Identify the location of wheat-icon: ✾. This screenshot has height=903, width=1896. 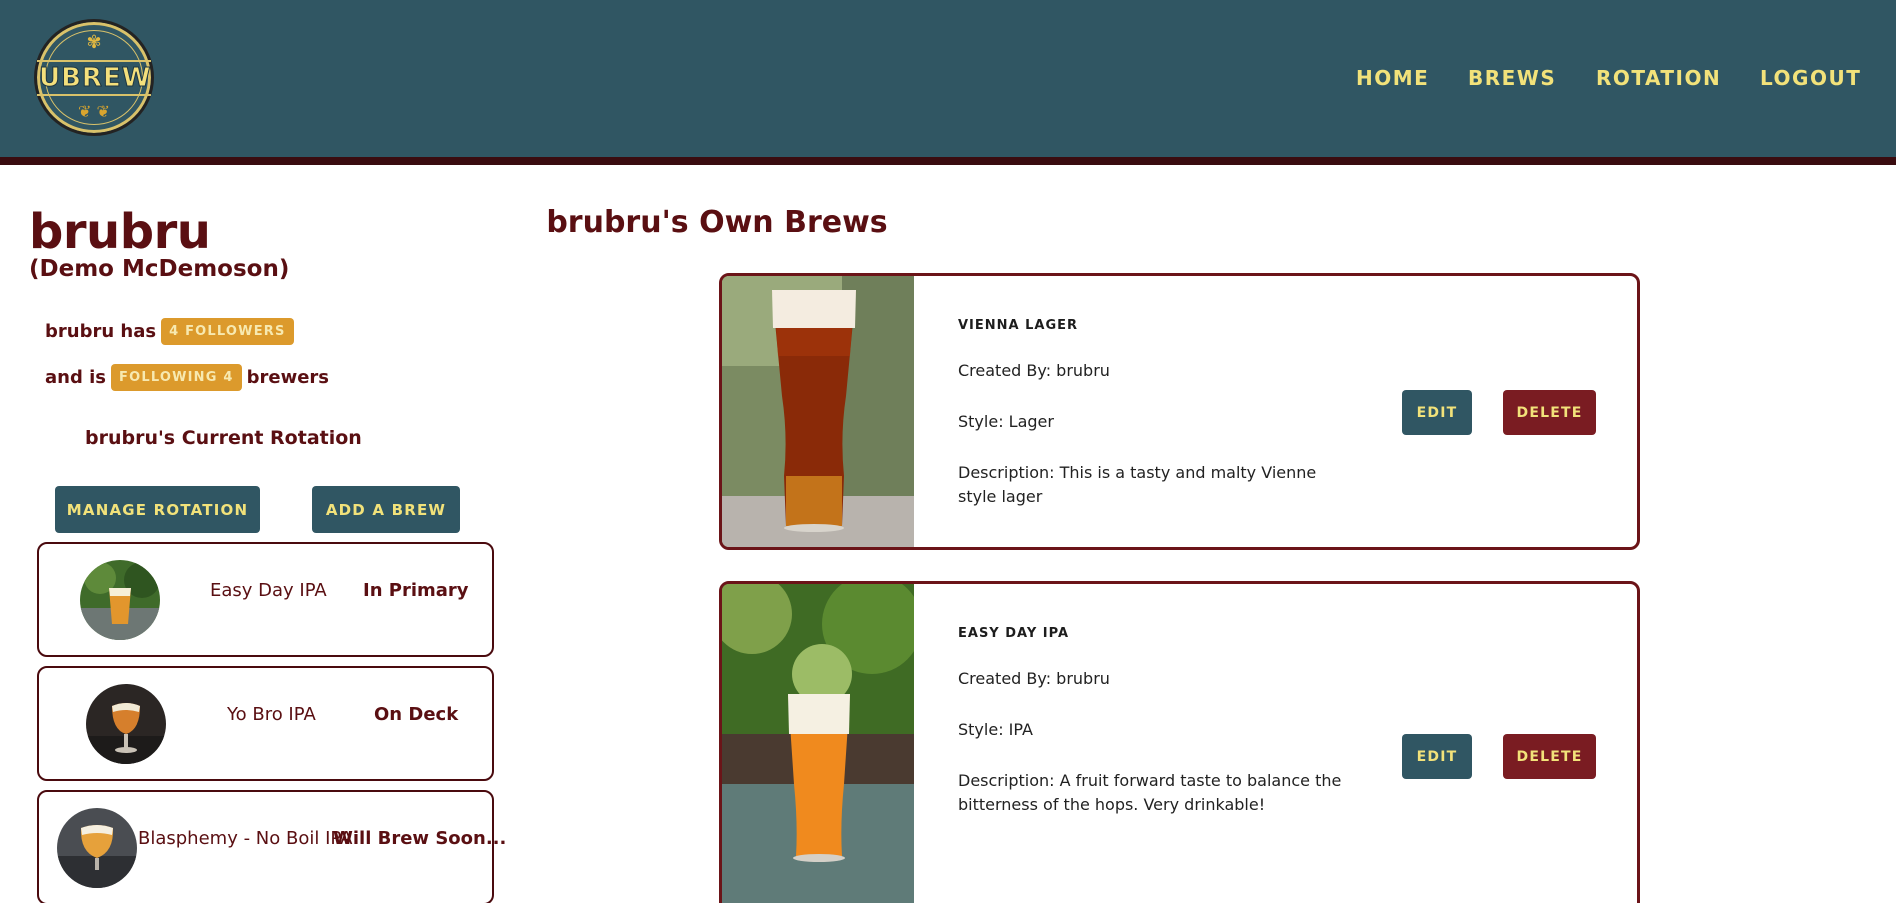
(94, 42).